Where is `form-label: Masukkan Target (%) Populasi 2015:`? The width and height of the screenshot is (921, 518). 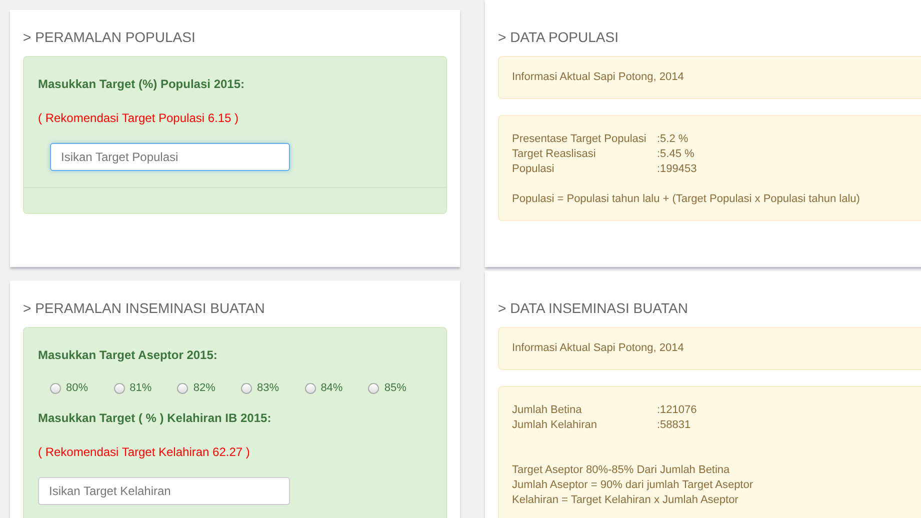
form-label: Masukkan Target (%) Populasi 2015: is located at coordinates (142, 84).